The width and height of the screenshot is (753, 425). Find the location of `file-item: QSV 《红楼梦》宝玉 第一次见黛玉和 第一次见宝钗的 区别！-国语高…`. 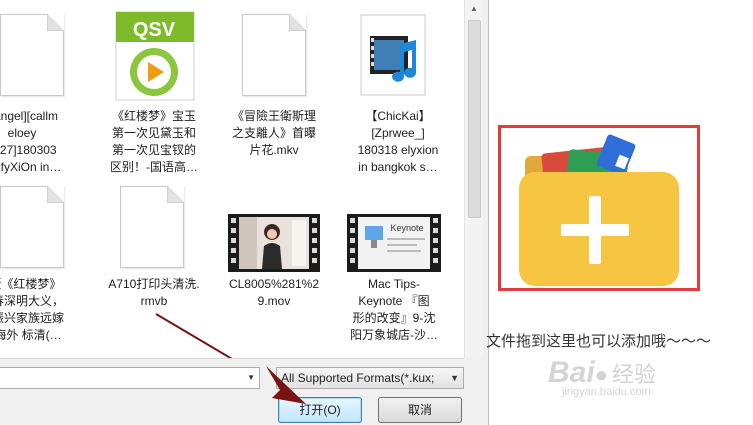

file-item: QSV 《红楼梦》宝玉 第一次见黛玉和 第一次见宝钗的 区别！-国语高… is located at coordinates (154, 90).